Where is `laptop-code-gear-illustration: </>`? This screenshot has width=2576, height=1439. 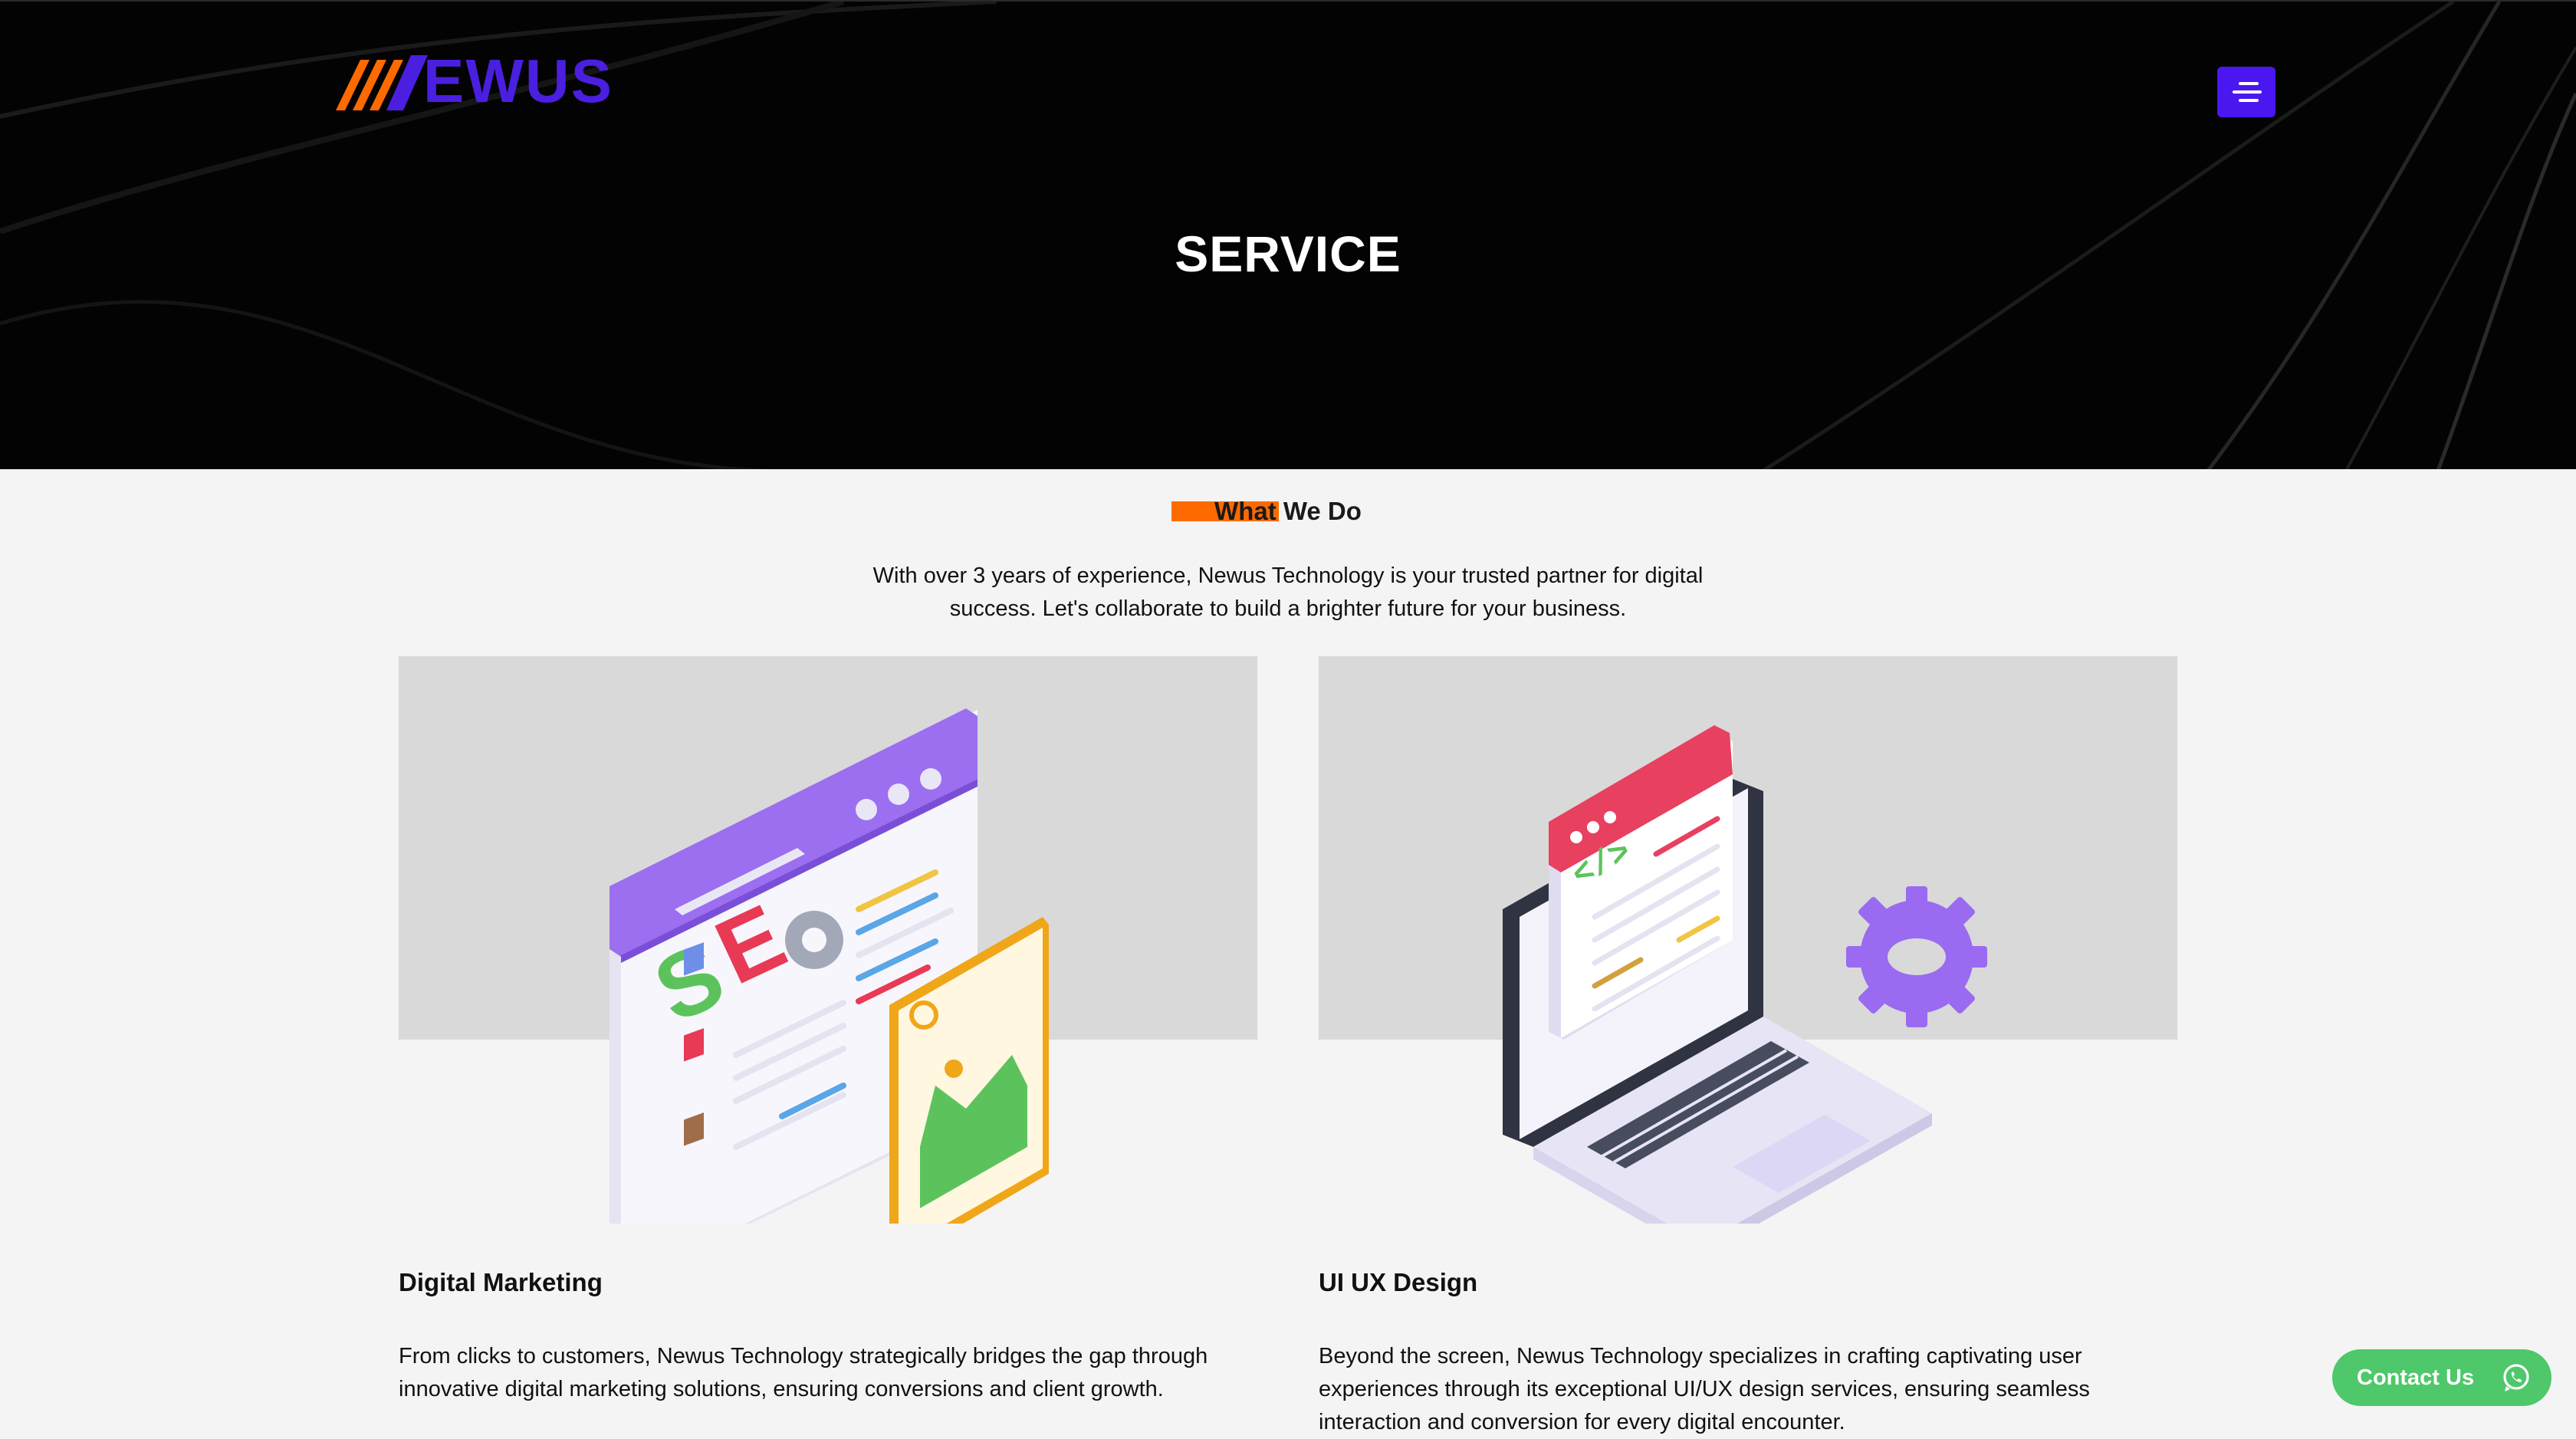 laptop-code-gear-illustration: </> is located at coordinates (1745, 974).